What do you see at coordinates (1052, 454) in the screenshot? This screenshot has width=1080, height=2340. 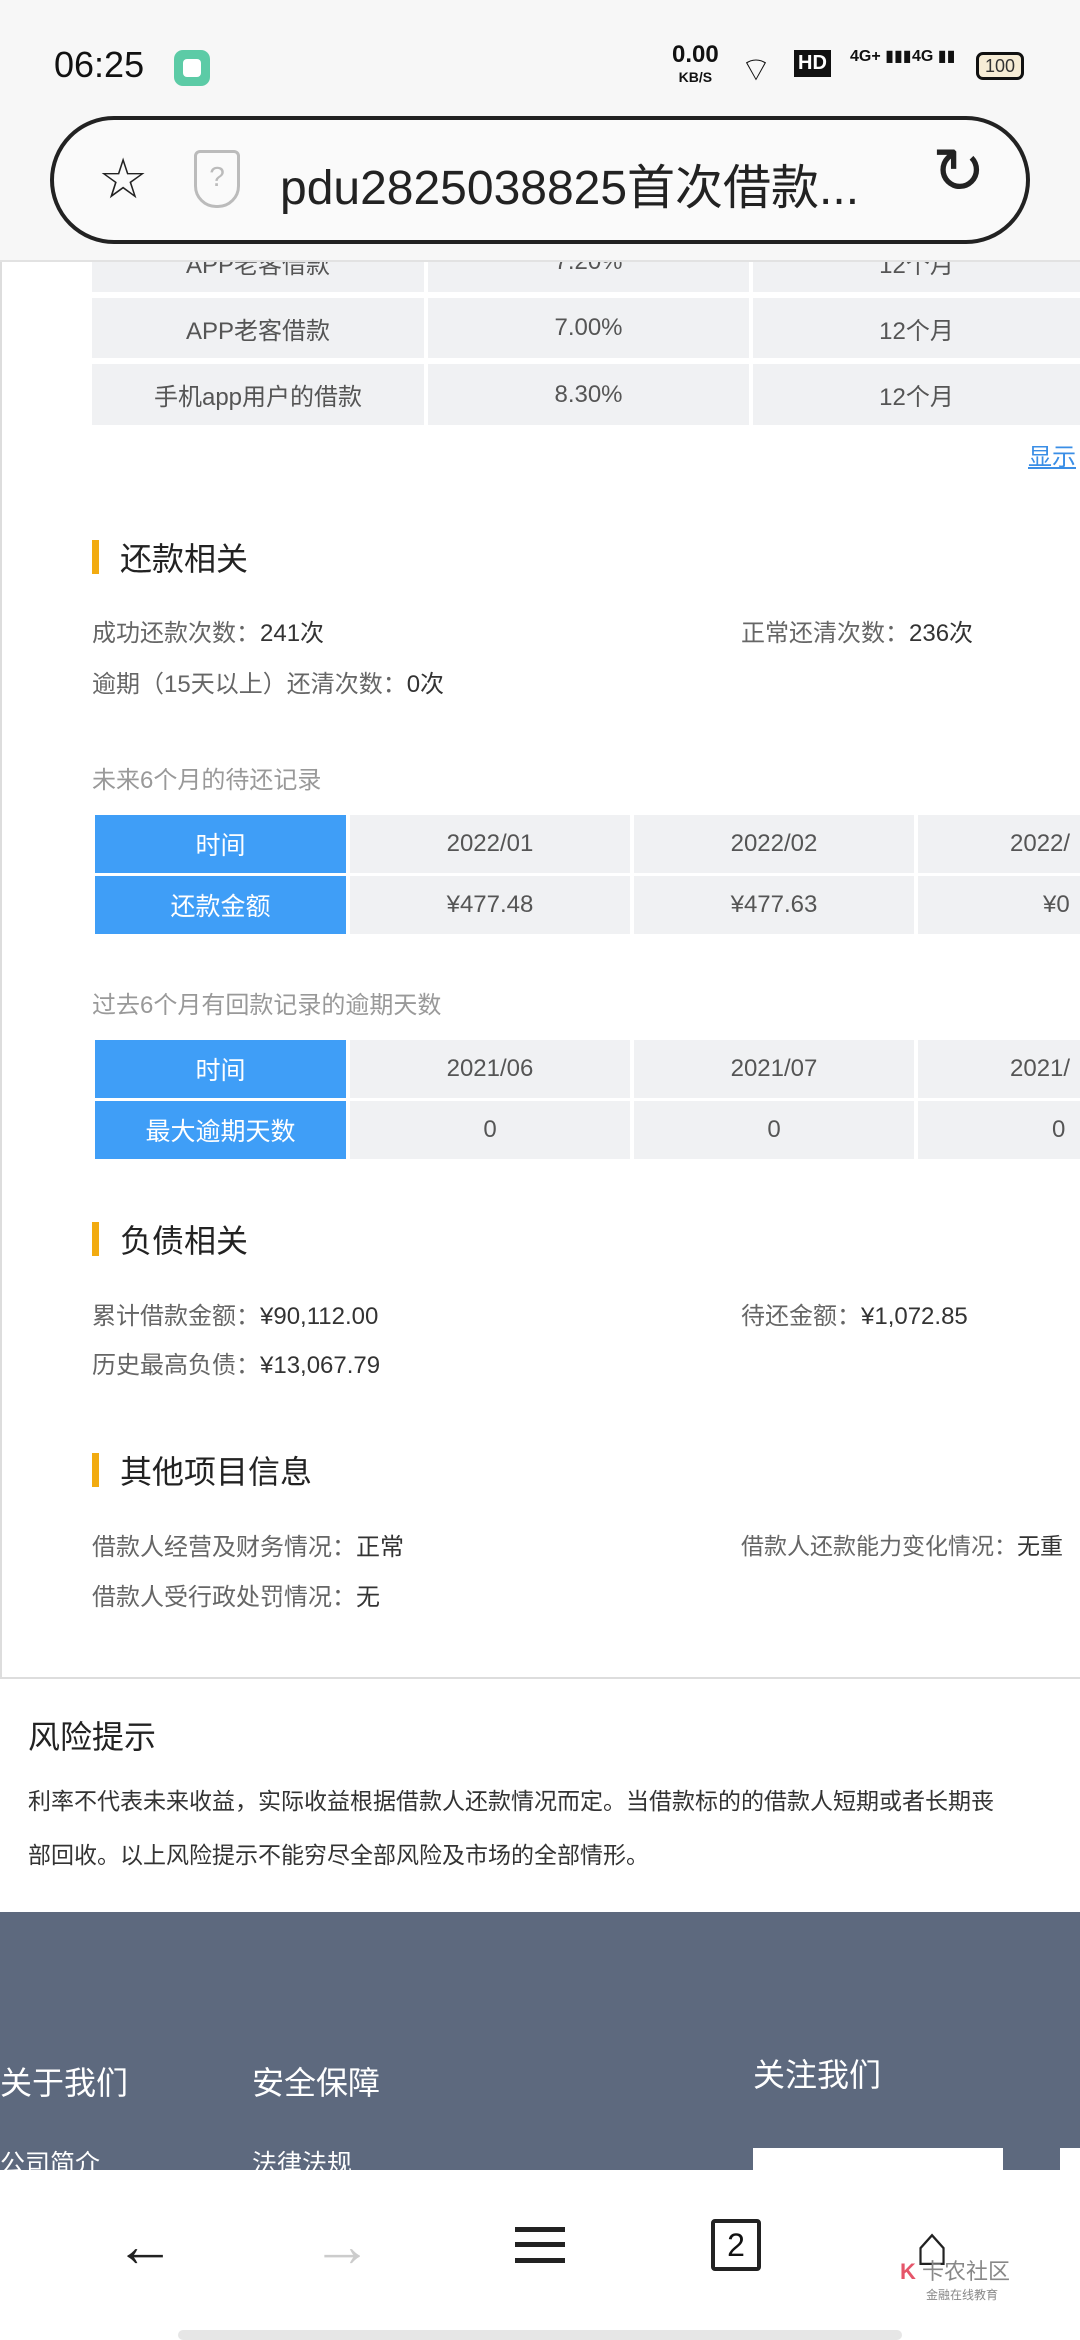 I see `show-more-link: 显示` at bounding box center [1052, 454].